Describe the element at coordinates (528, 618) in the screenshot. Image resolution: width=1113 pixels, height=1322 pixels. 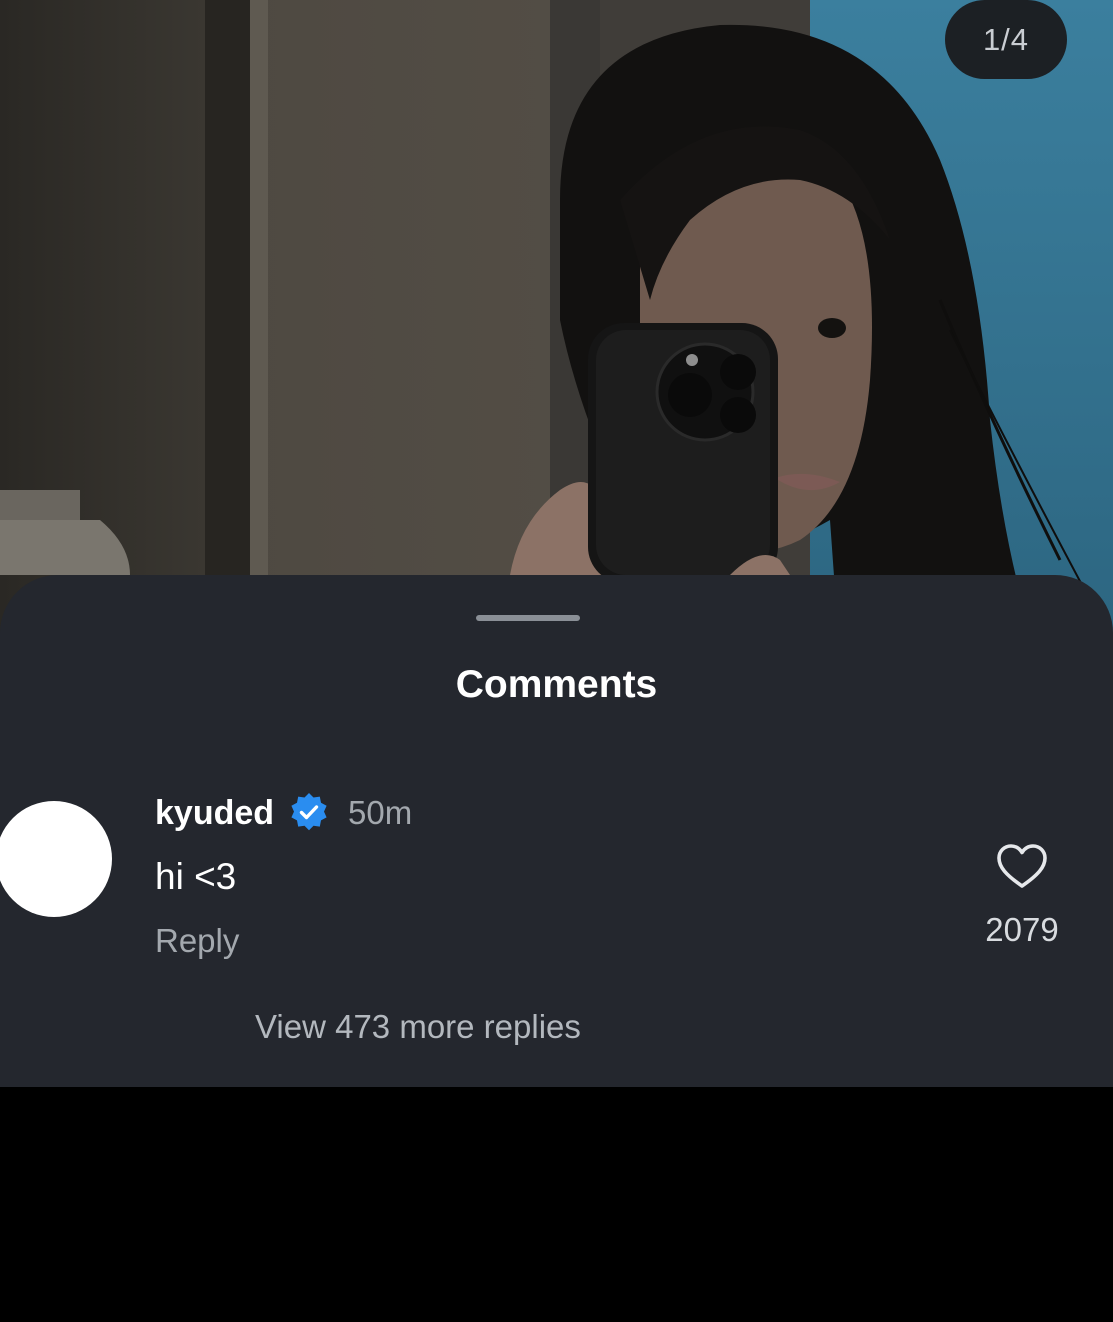
I see `sheet-drag-handle` at that location.